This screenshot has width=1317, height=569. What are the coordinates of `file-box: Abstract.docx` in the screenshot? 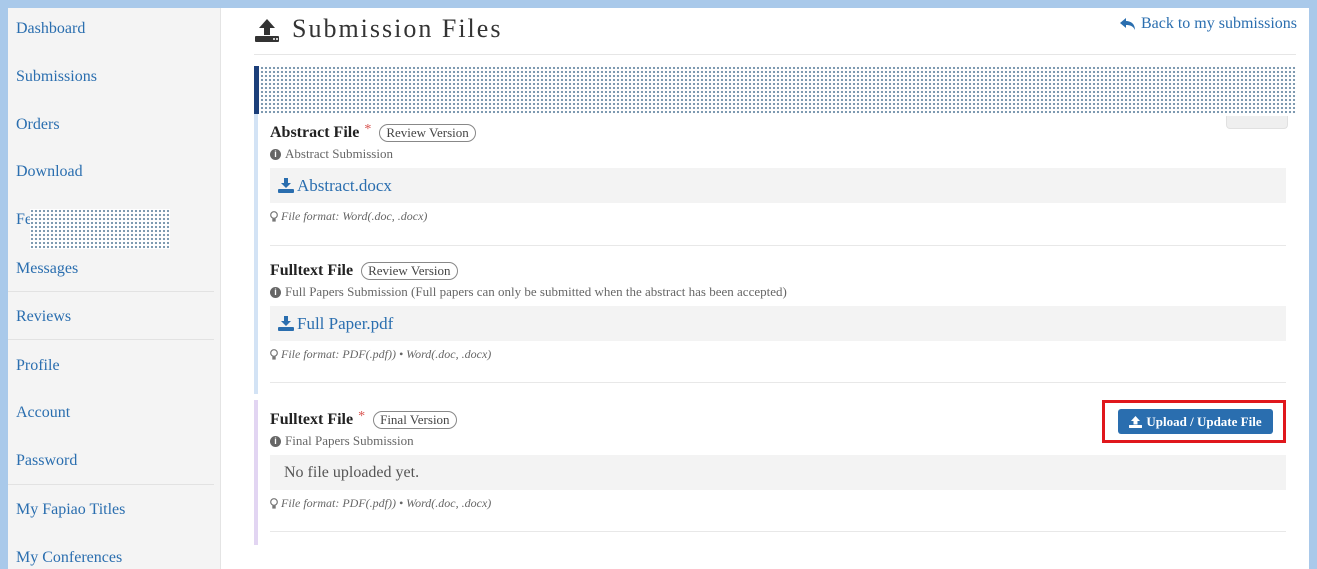 It's located at (778, 185).